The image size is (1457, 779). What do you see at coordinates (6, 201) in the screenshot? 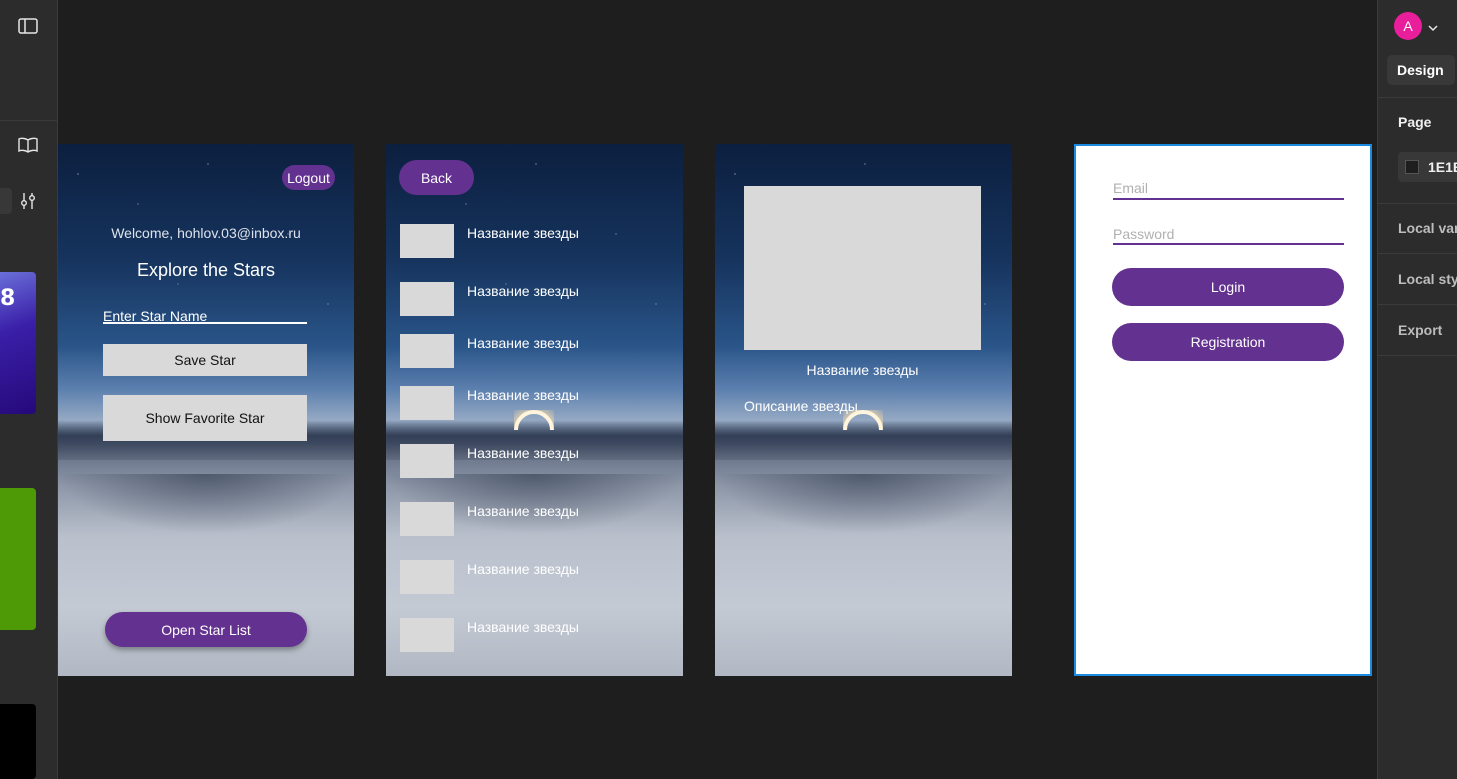
I see `rail-input` at bounding box center [6, 201].